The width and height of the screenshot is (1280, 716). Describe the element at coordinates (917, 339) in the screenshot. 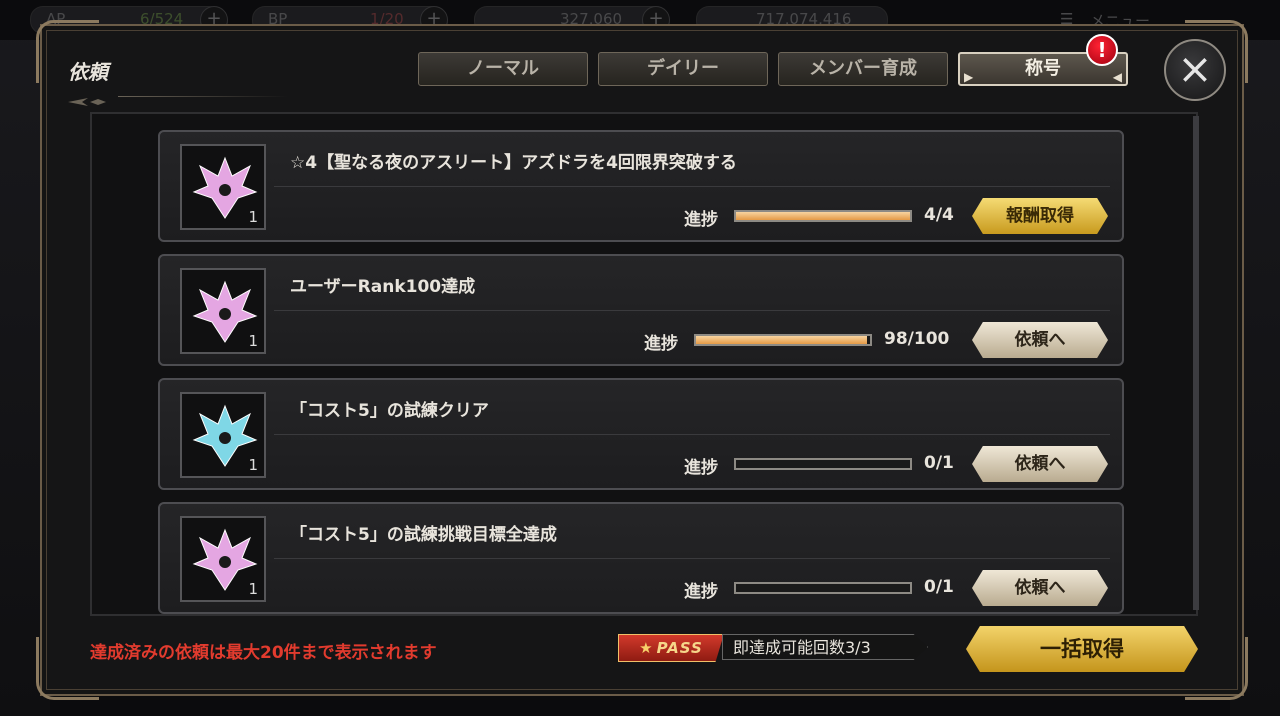

I see `progress-count: 98/100` at that location.